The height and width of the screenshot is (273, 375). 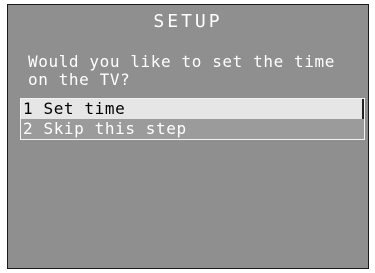 I want to click on screen-title: SETUP, so click(x=188, y=21).